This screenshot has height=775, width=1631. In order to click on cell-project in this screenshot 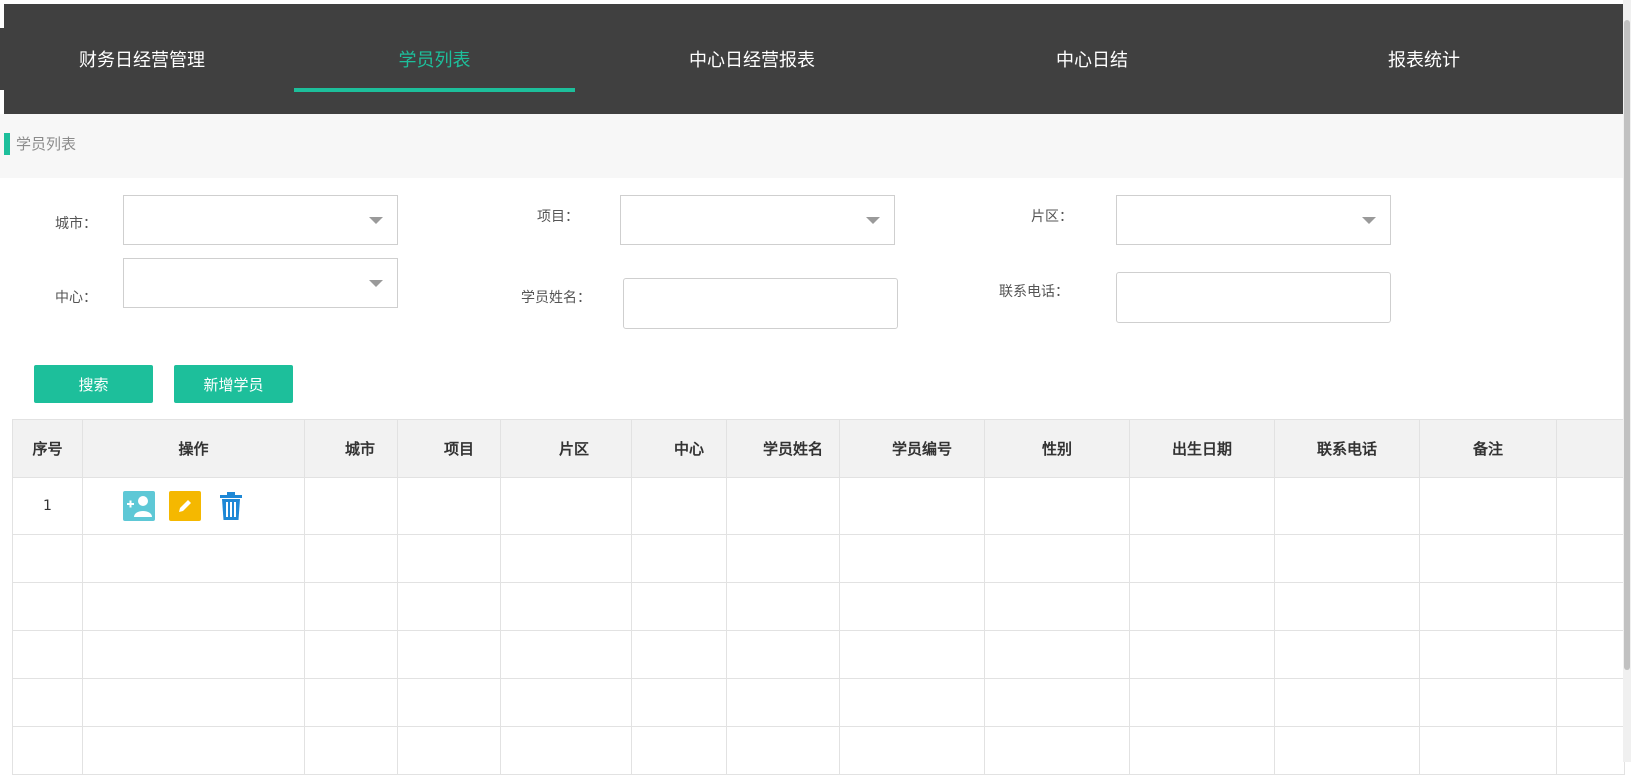, I will do `click(449, 506)`.